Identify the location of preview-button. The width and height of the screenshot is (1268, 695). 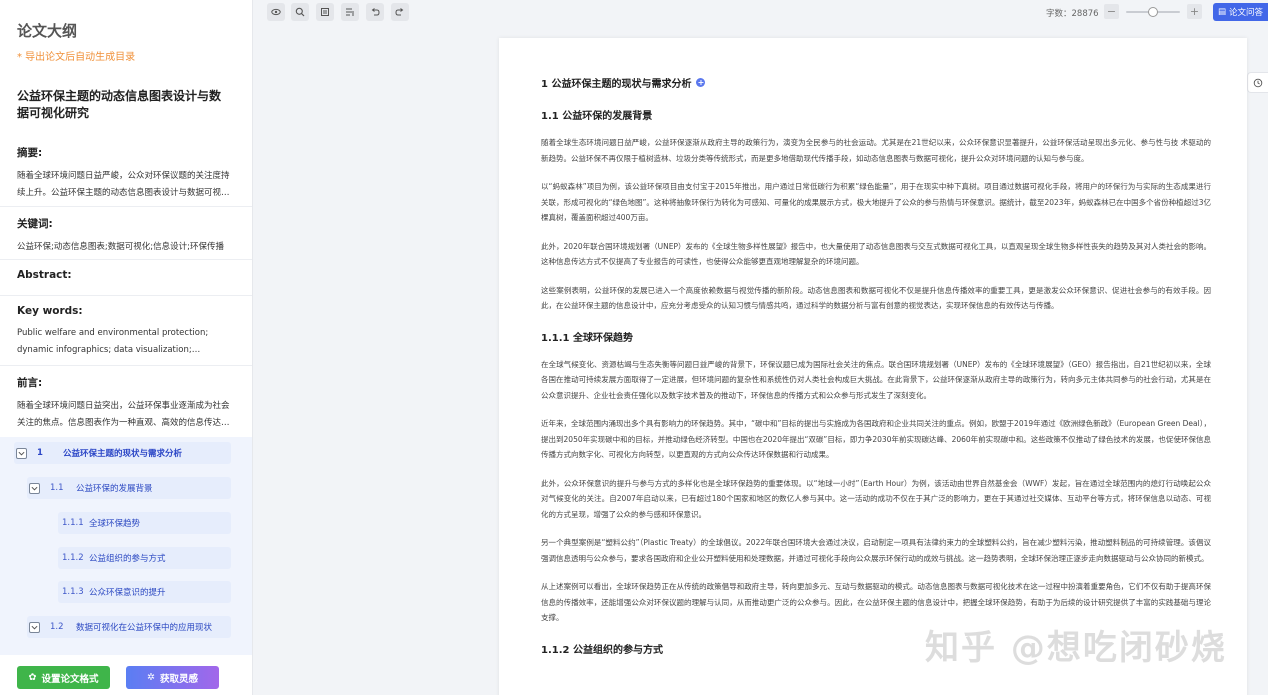
(276, 12).